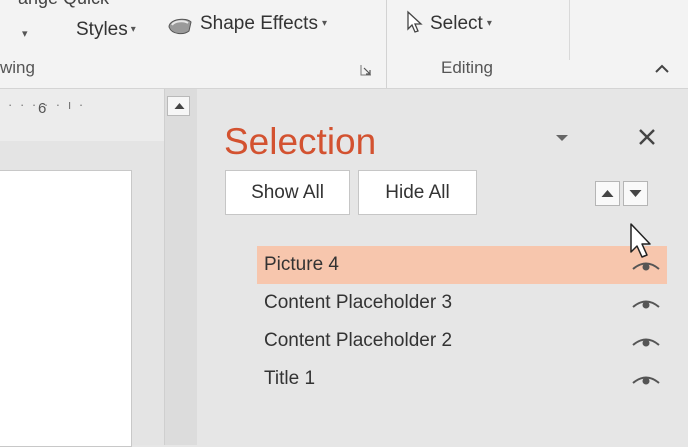  I want to click on list-item: Content Placeholder 2, so click(462, 341).